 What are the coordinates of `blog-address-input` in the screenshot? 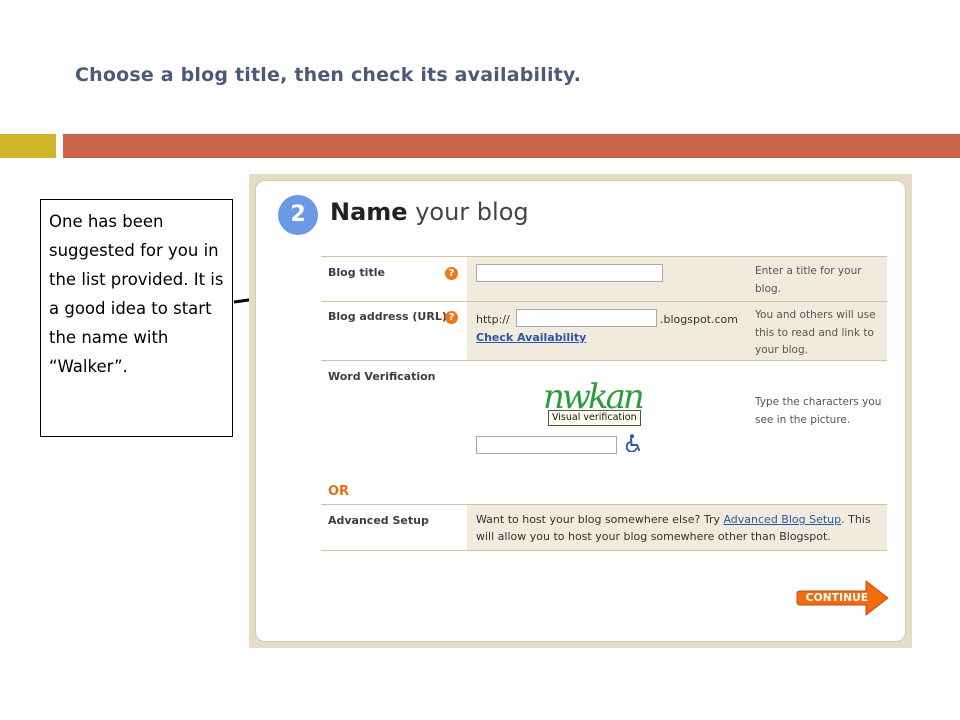 It's located at (586, 318).